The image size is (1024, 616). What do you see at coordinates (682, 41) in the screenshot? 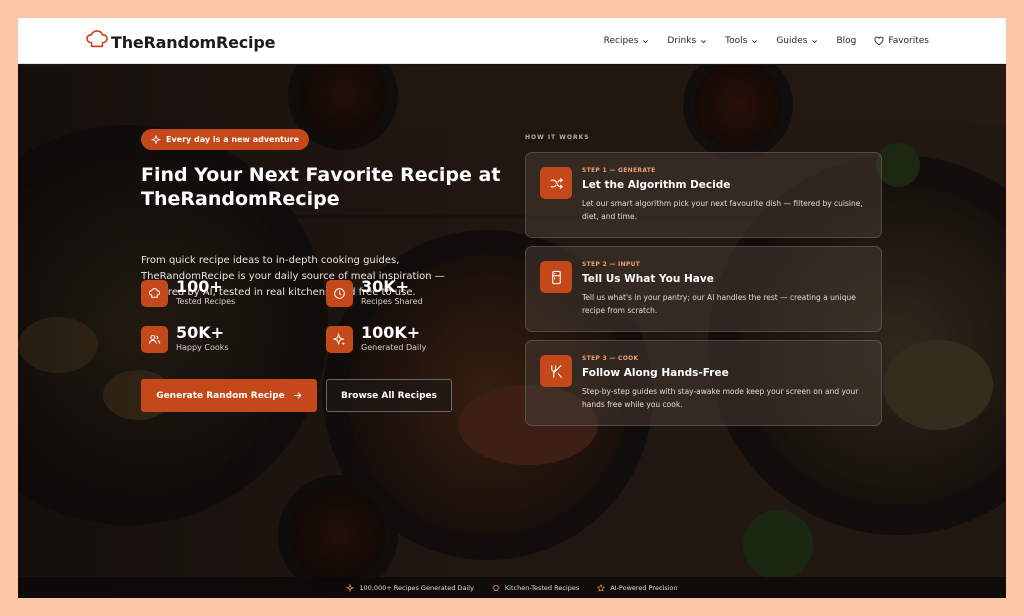
I see `nav-item-label: Drinks` at bounding box center [682, 41].